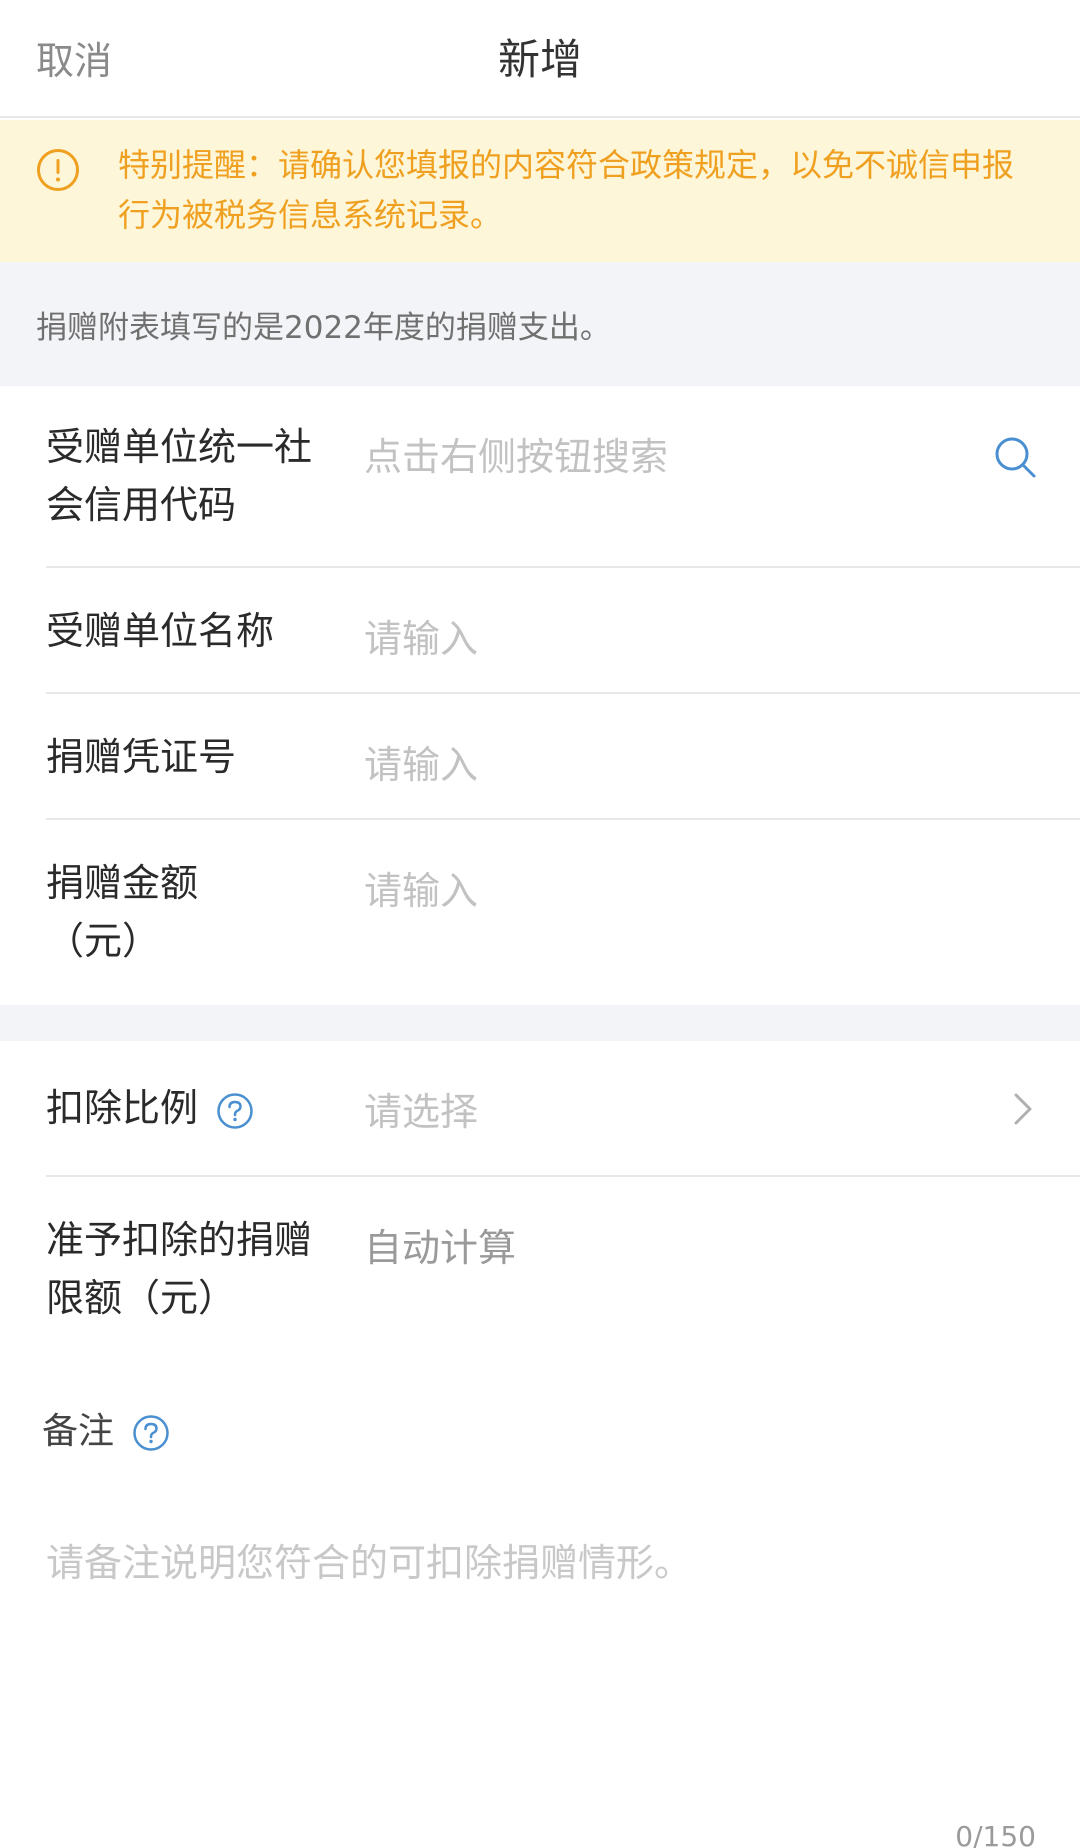 This screenshot has width=1080, height=1848. I want to click on notice-text: 特别提醒：请确认您填报的内容符合政策规定，以免不诚信申报行为被税务信息系统记录。, so click(566, 190).